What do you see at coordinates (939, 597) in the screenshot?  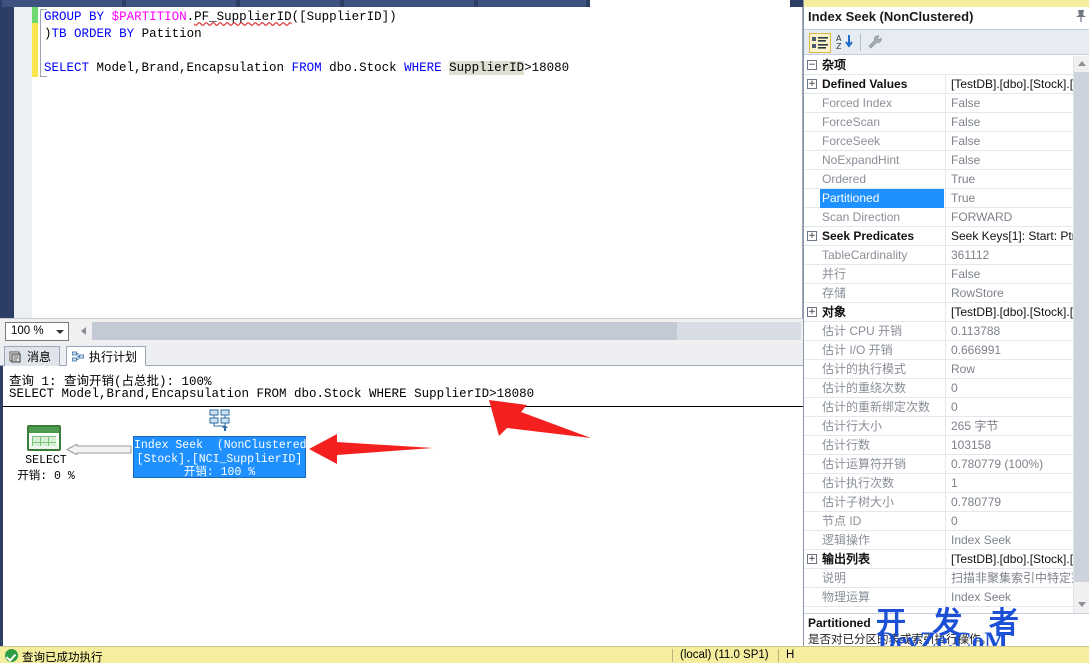 I see `property-row: 物理运算 Index Seek` at bounding box center [939, 597].